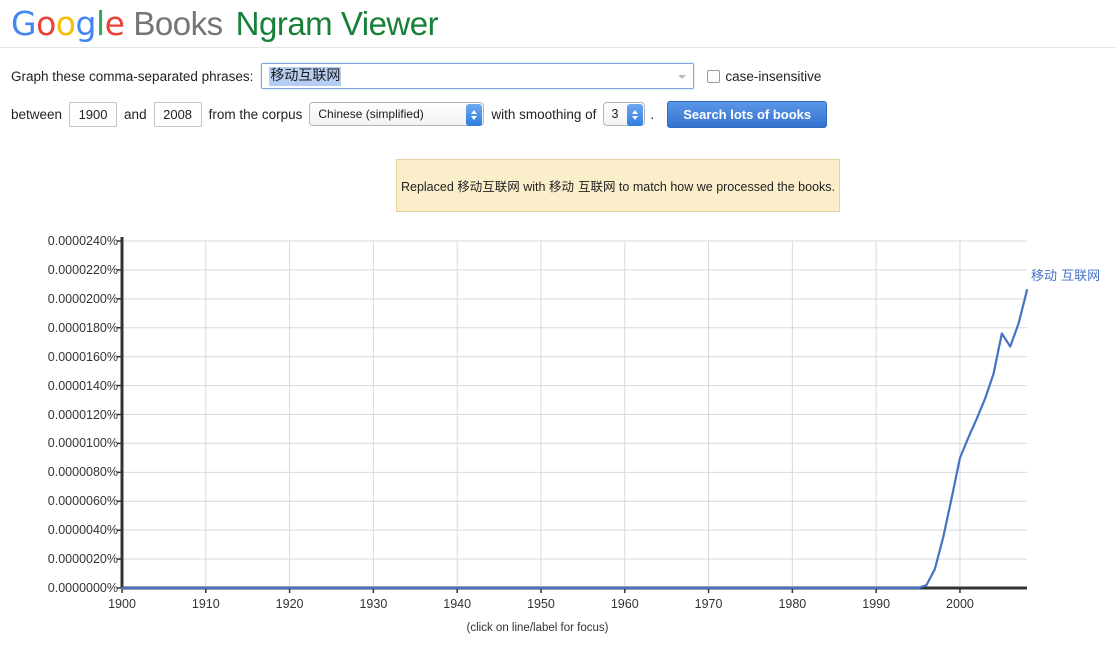 This screenshot has height=647, width=1115. What do you see at coordinates (255, 114) in the screenshot?
I see `corpus-label: from the corpus` at bounding box center [255, 114].